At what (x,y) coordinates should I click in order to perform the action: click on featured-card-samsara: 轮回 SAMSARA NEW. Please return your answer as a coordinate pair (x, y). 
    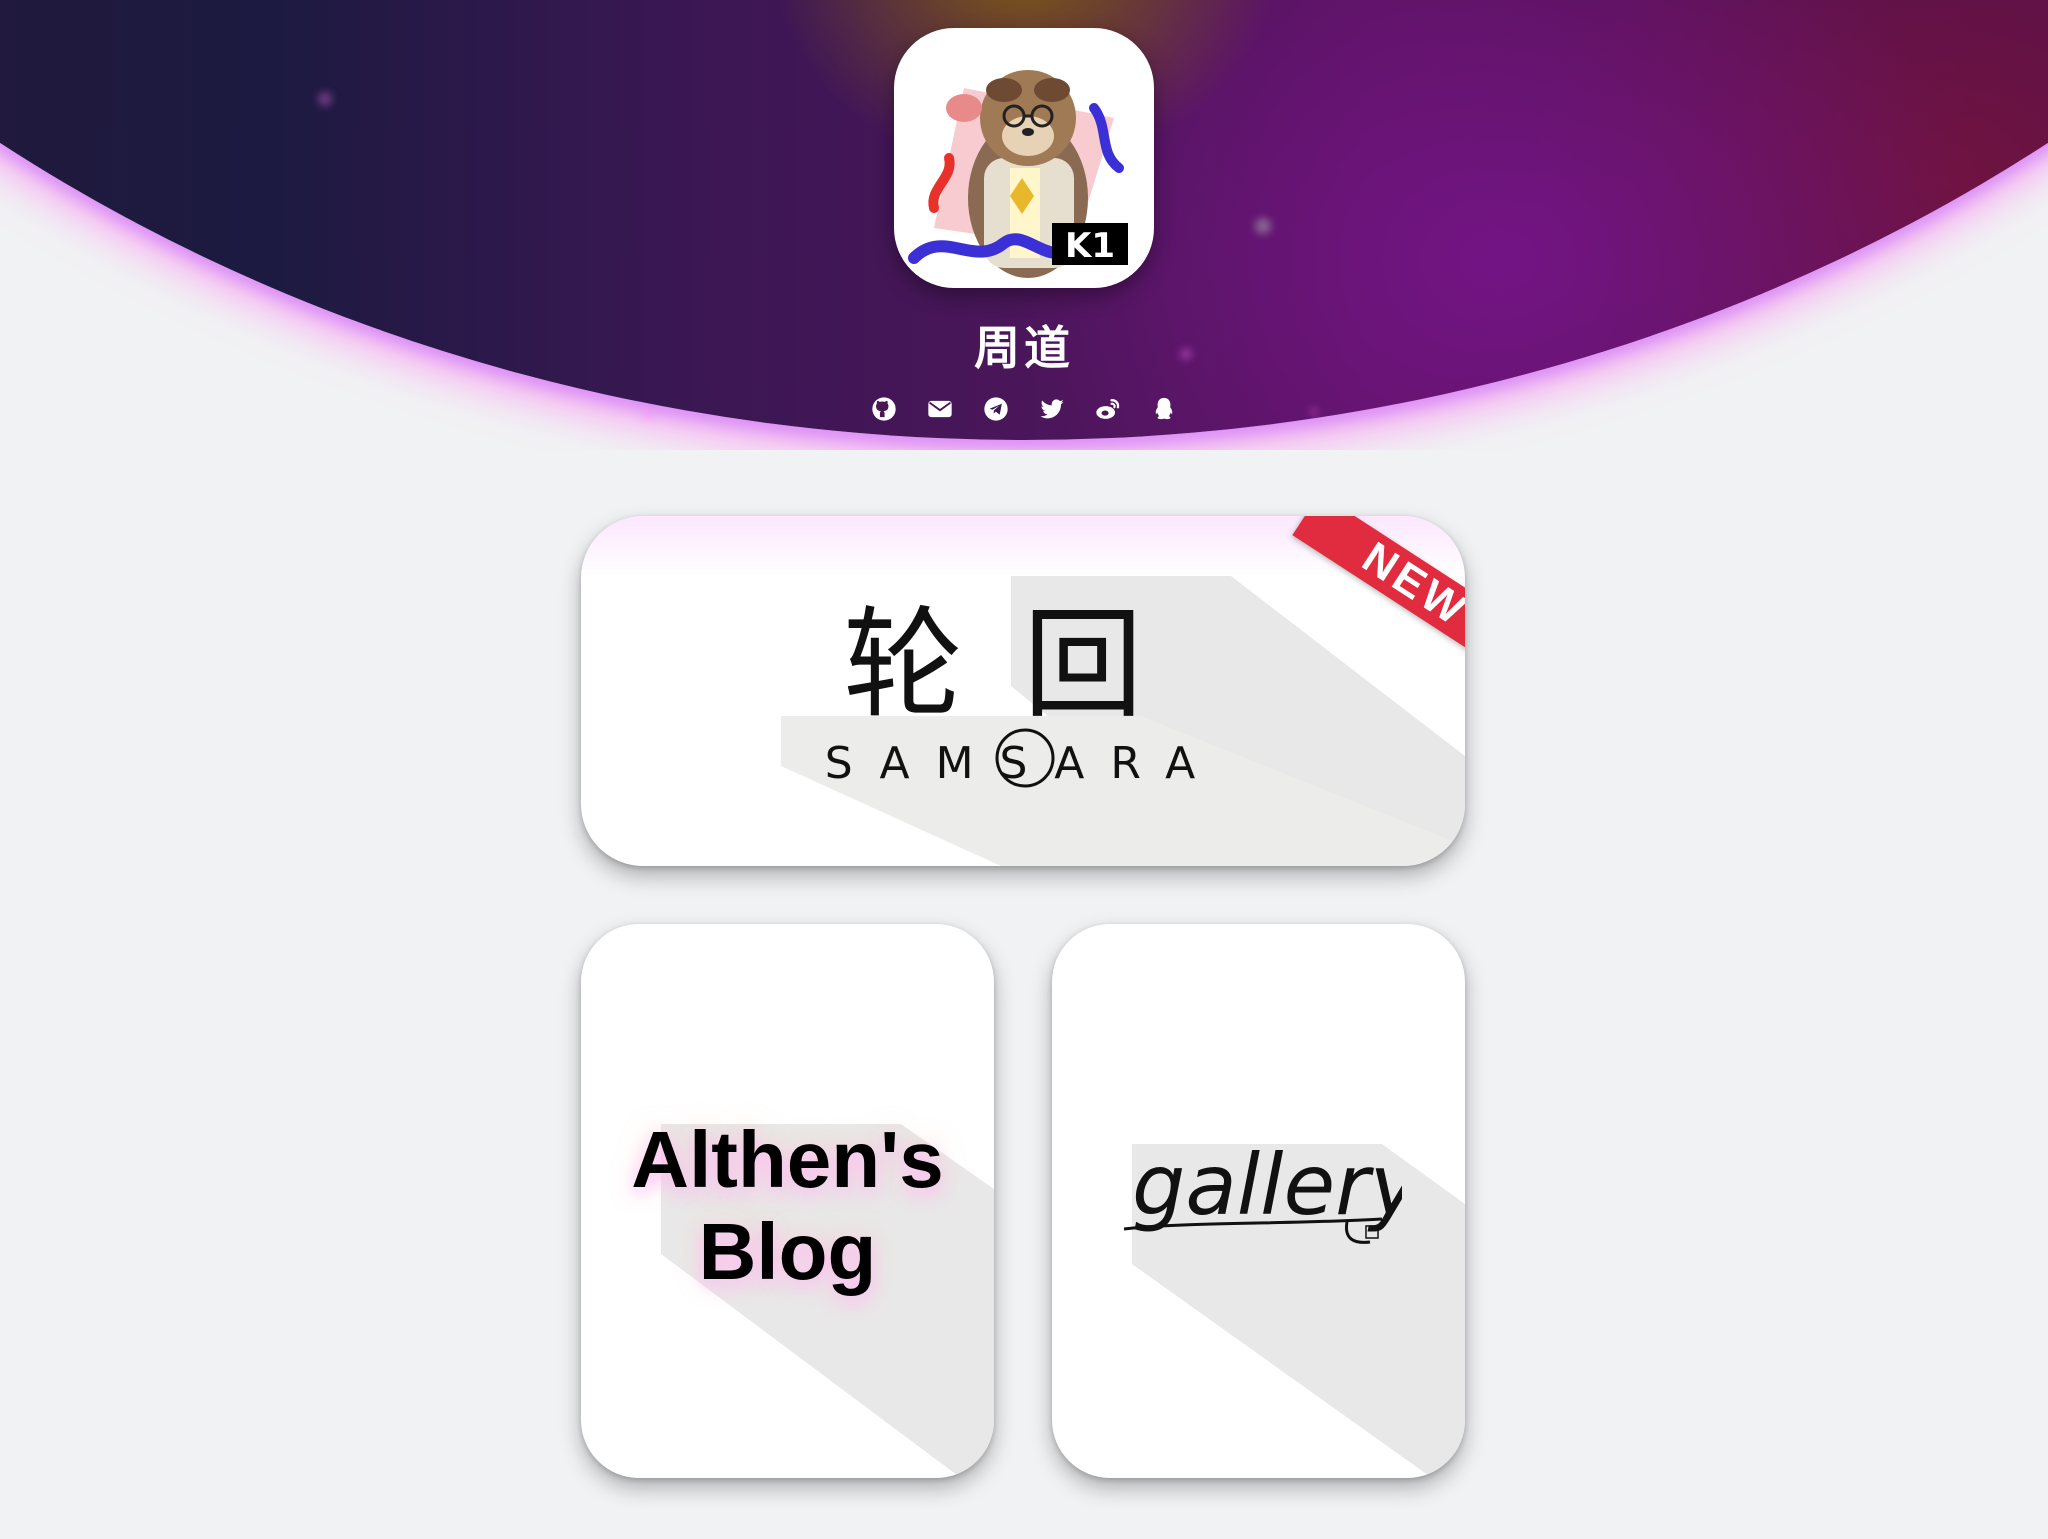
    Looking at the image, I should click on (1023, 691).